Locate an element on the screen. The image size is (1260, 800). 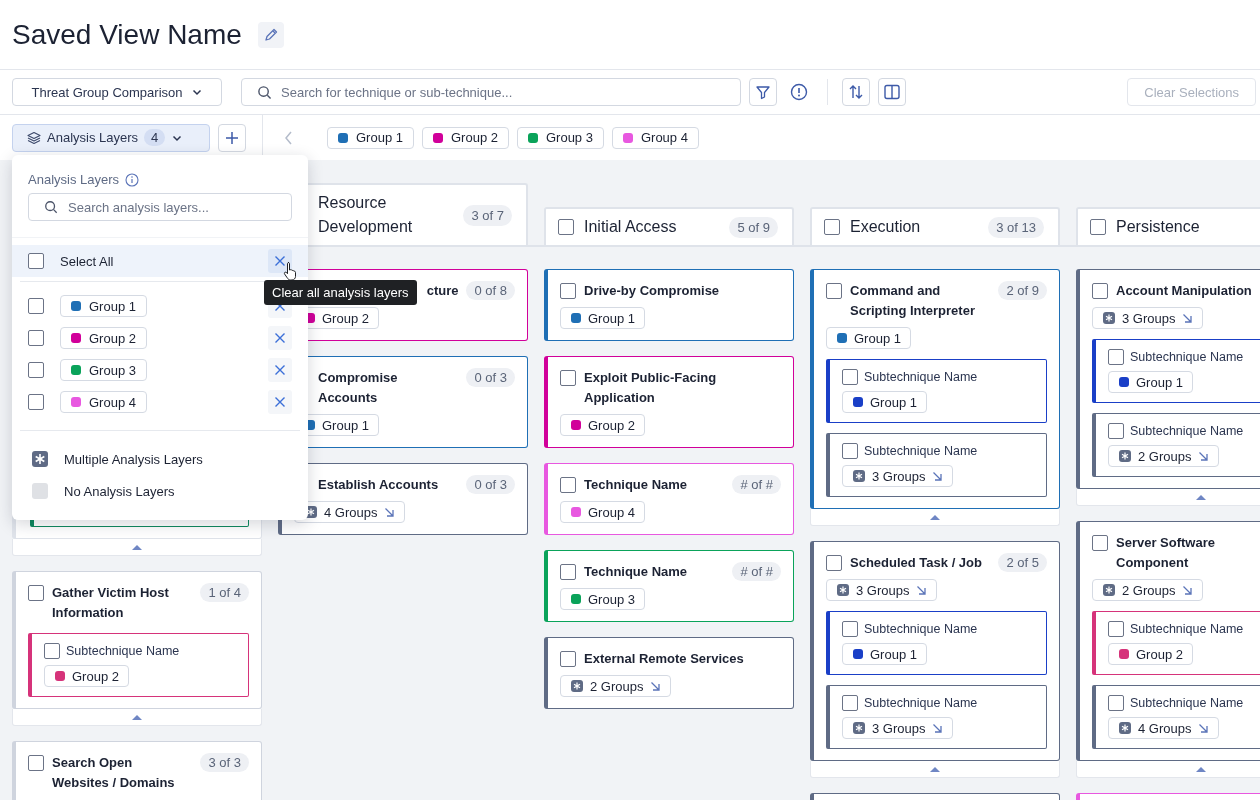
count-badge: 4 is located at coordinates (155, 137).